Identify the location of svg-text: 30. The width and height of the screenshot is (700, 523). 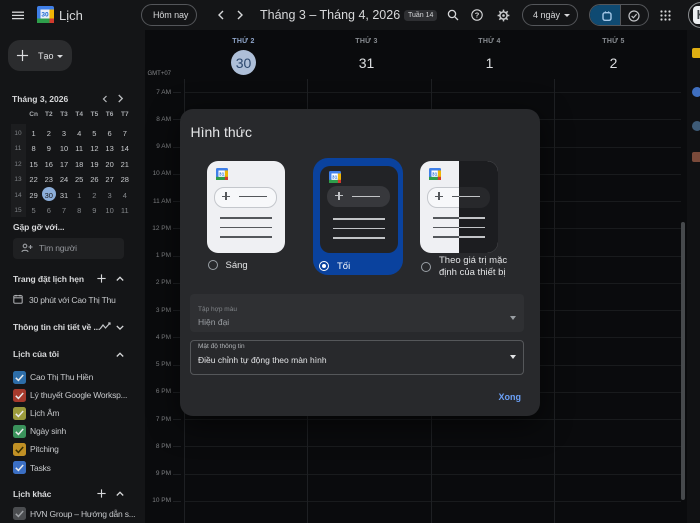
(45, 15).